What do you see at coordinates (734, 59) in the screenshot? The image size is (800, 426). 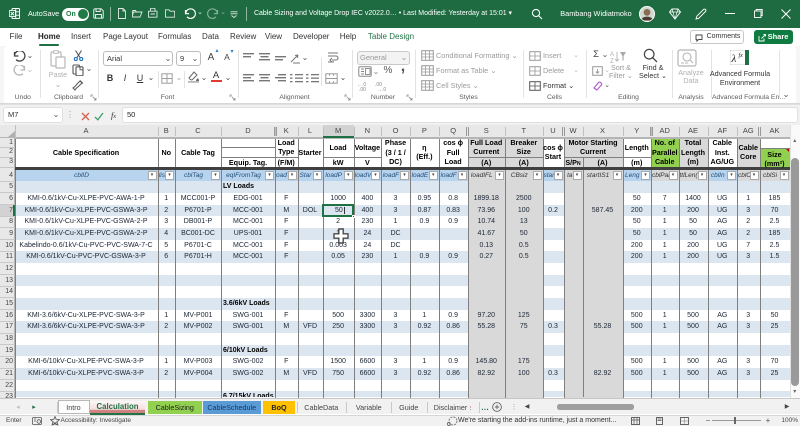 I see `svg-text: λ` at bounding box center [734, 59].